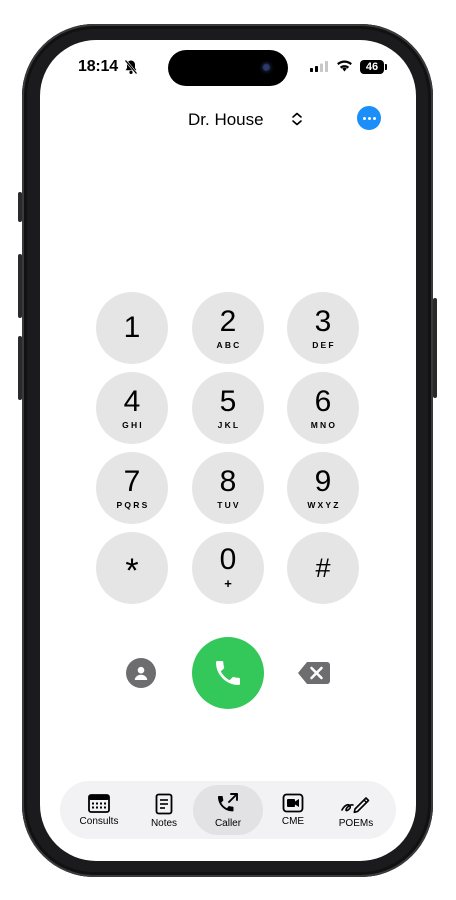 This screenshot has height=900, width=456. I want to click on key-hash: #, so click(323, 568).